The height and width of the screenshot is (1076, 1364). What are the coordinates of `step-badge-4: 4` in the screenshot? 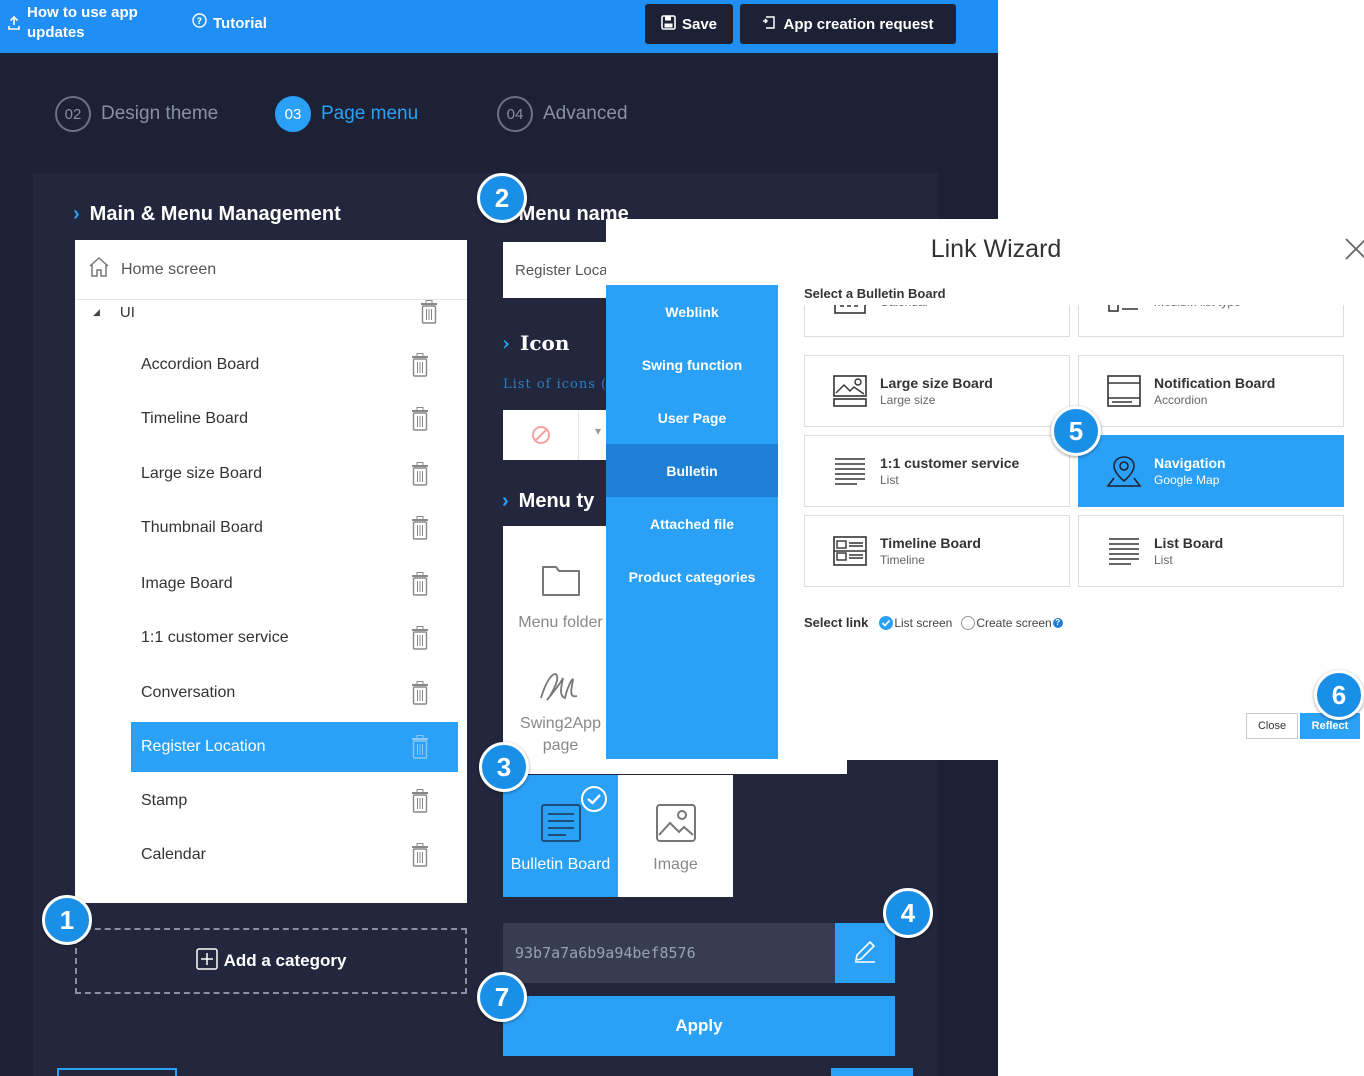 It's located at (908, 913).